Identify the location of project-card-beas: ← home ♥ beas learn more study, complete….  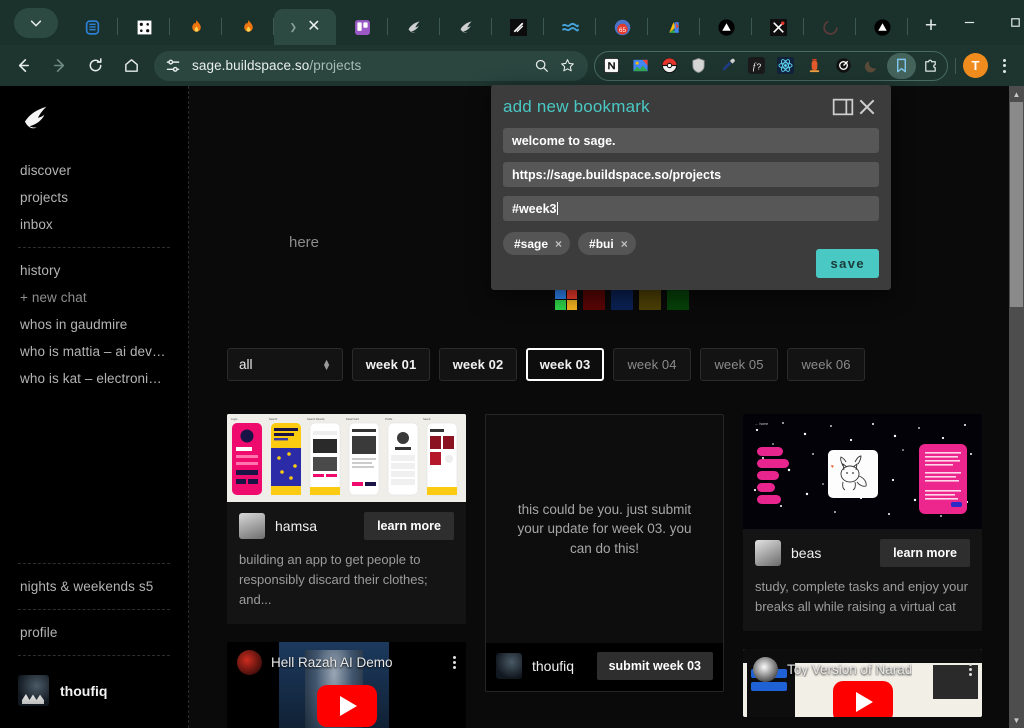
(862, 523).